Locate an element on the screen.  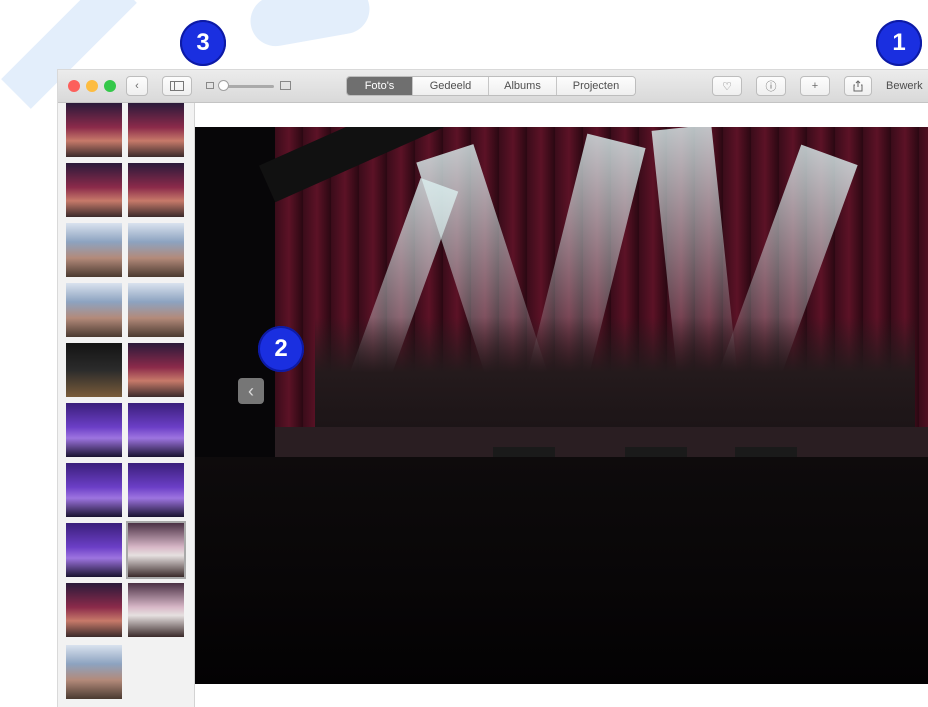
minimize-window-button is located at coordinates (92, 86).